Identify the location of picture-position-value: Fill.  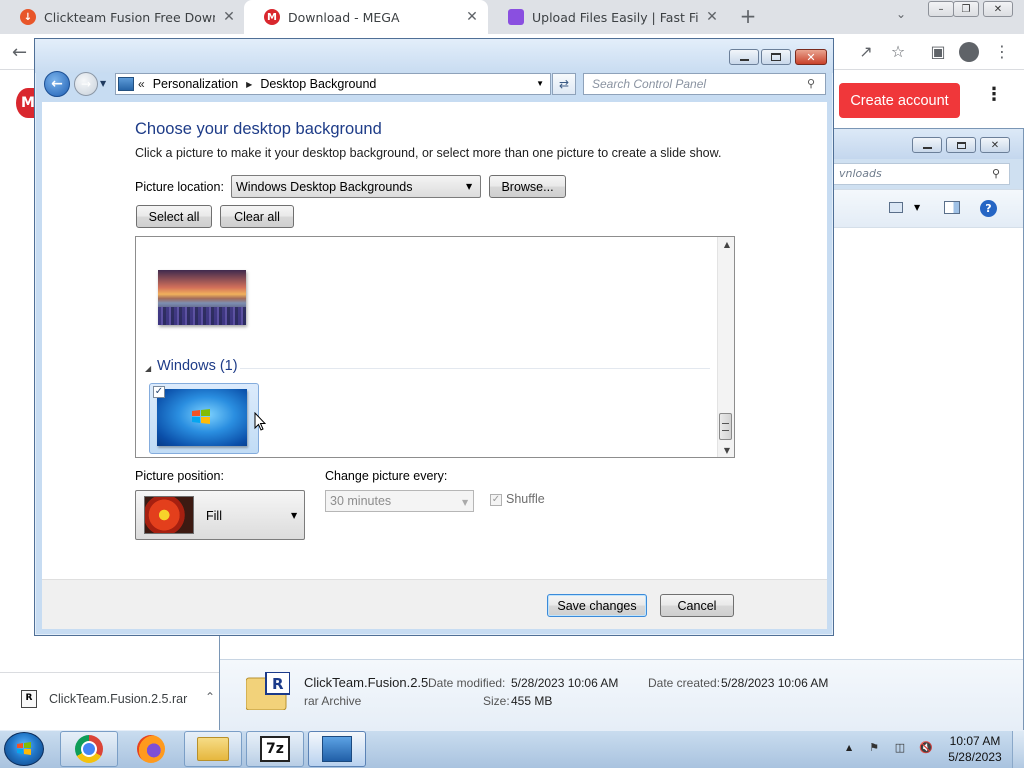
(214, 516).